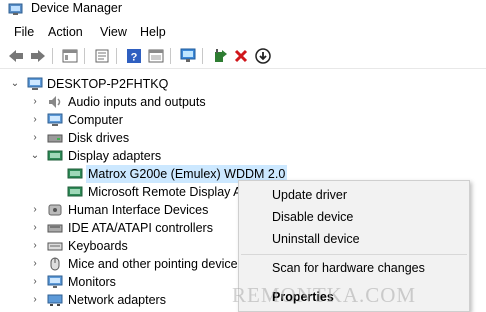 The image size is (486, 312). Describe the element at coordinates (140, 228) in the screenshot. I see `tree-item-label: IDE ATA/ATAPI controllers` at that location.